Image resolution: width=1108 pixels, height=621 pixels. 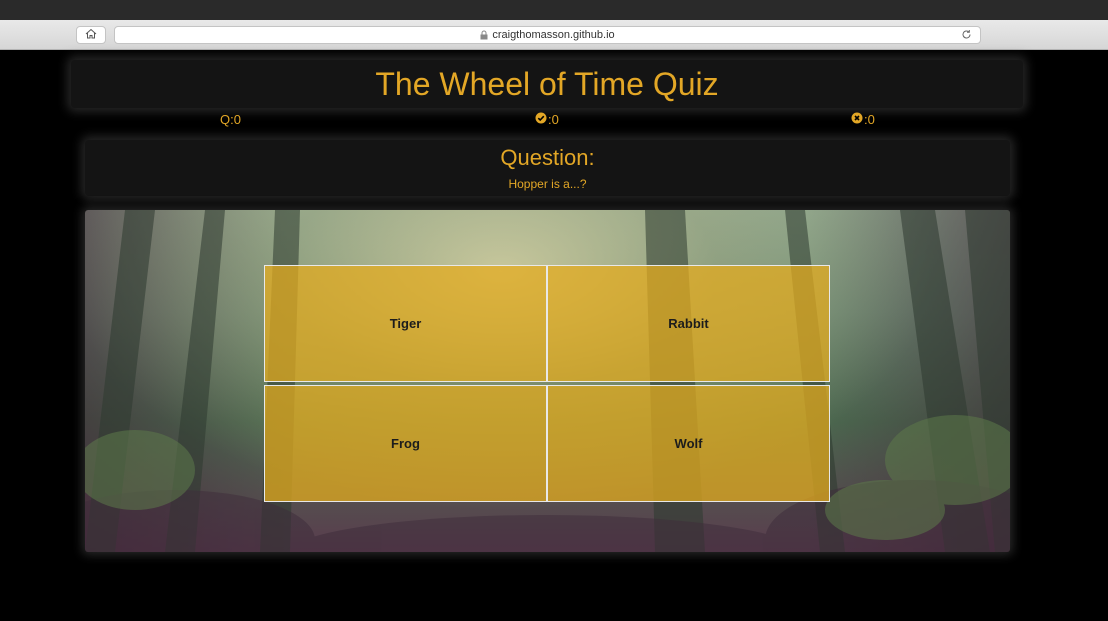 I want to click on browser-toolbar: craigthomasson.github.io, so click(x=554, y=35).